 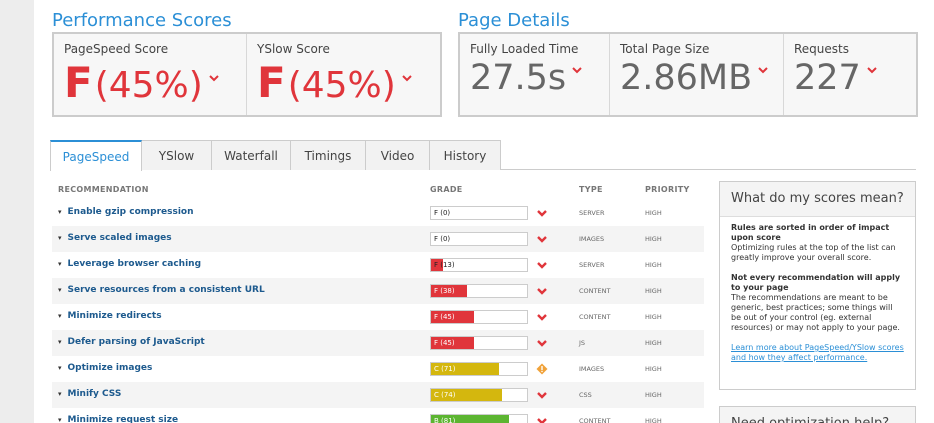 I want to click on recommendation-name: ▾ Enable gzip compression, so click(x=126, y=212).